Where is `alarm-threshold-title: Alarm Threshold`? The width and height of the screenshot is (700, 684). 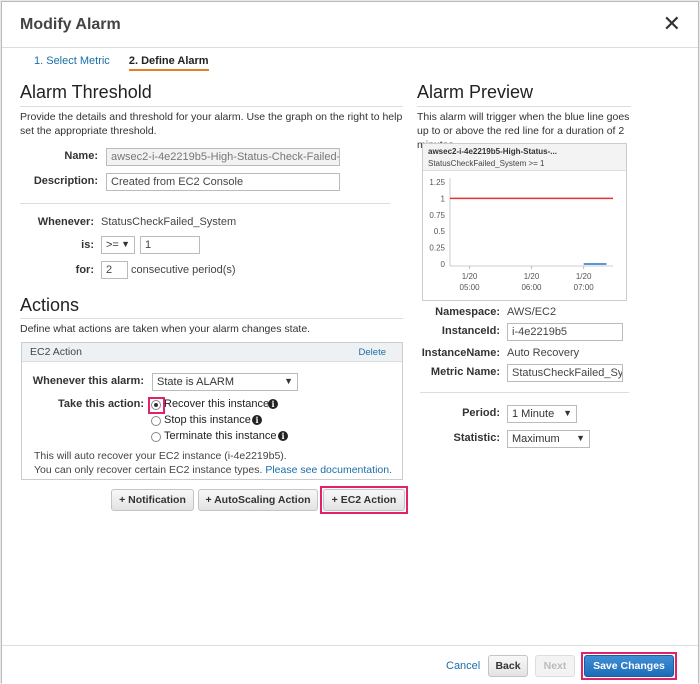
alarm-threshold-title: Alarm Threshold is located at coordinates (86, 92).